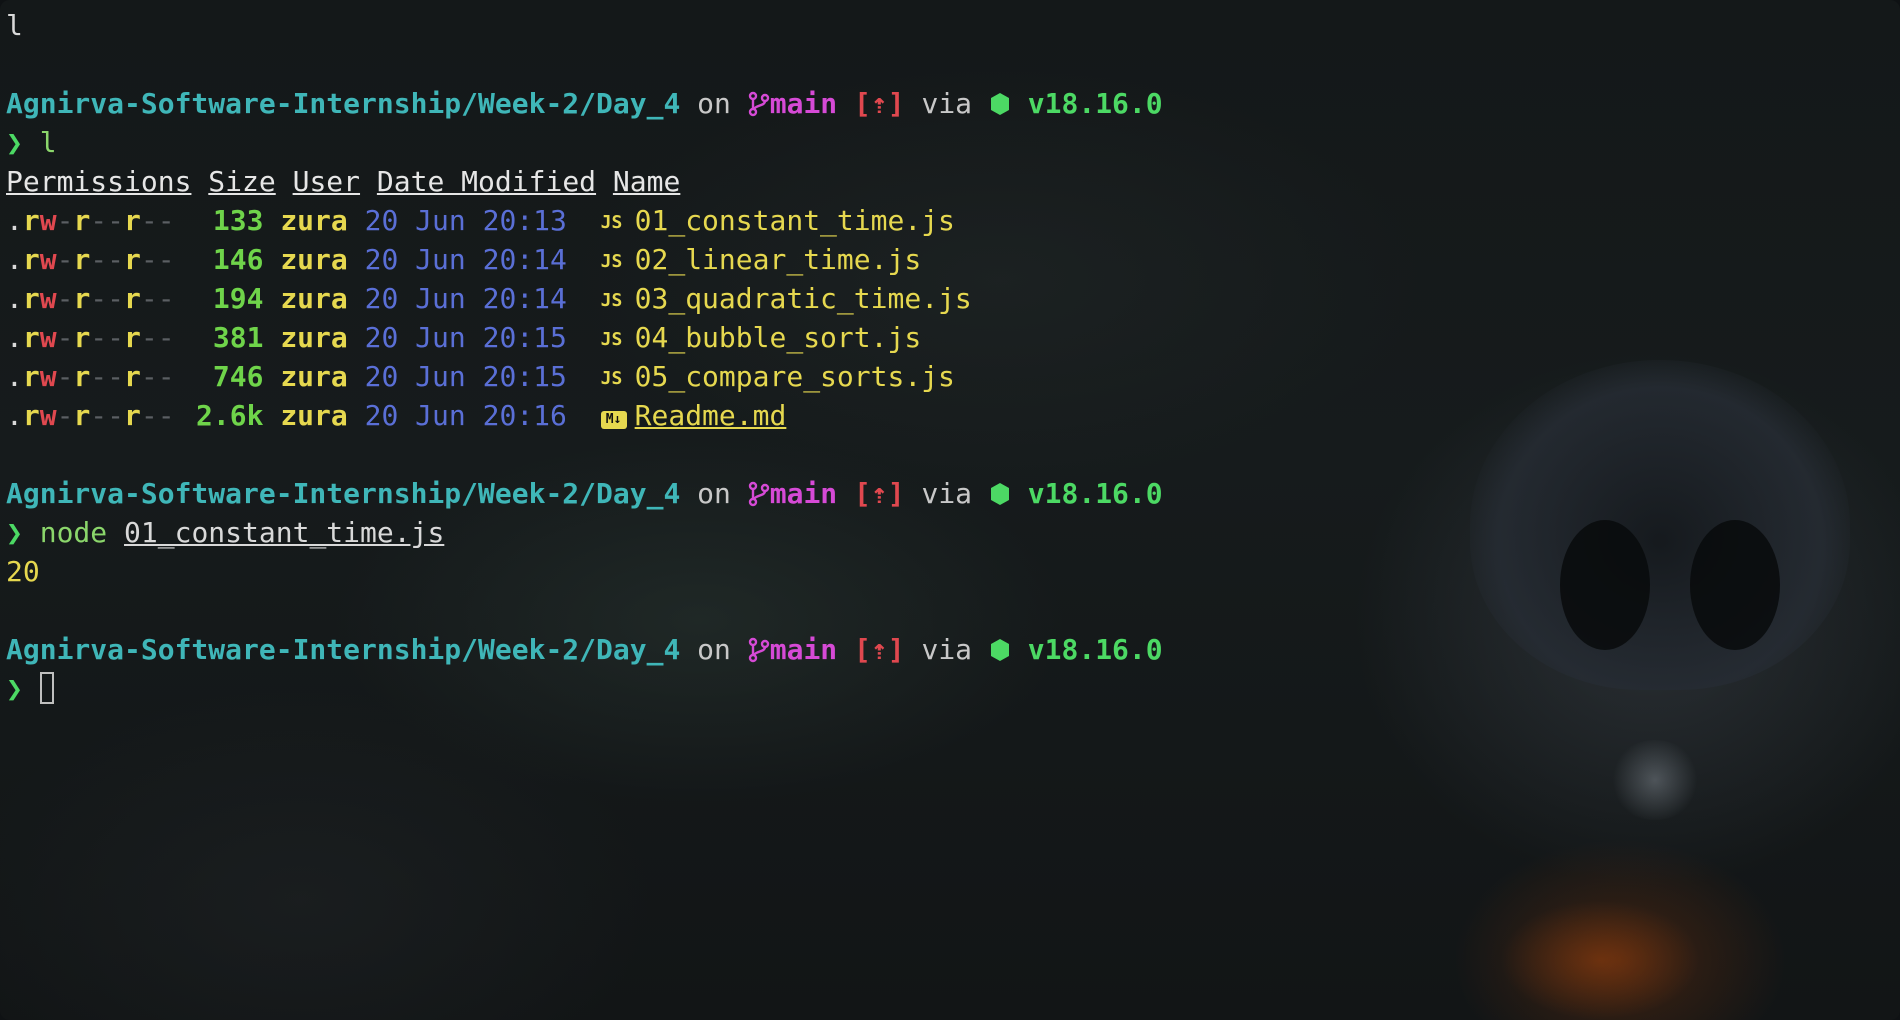 The image size is (1900, 1020). I want to click on file-size: 2.6k, so click(230, 415).